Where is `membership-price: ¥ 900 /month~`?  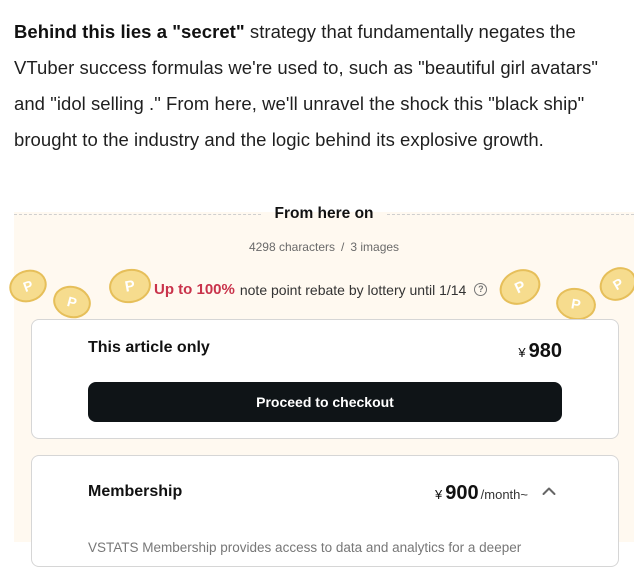 membership-price: ¥ 900 /month~ is located at coordinates (481, 493).